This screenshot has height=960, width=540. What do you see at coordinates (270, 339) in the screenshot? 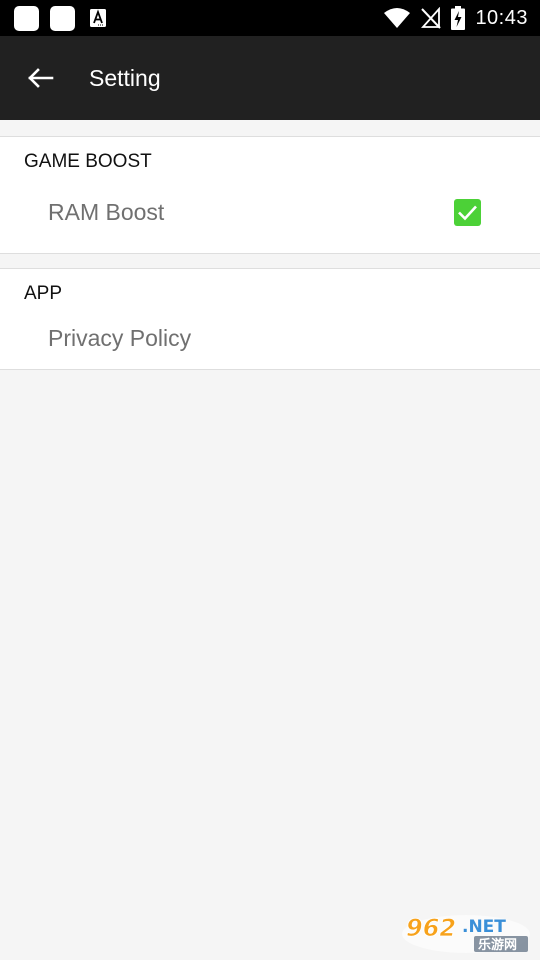
I see `privacy-policy-row: Privacy Policy` at bounding box center [270, 339].